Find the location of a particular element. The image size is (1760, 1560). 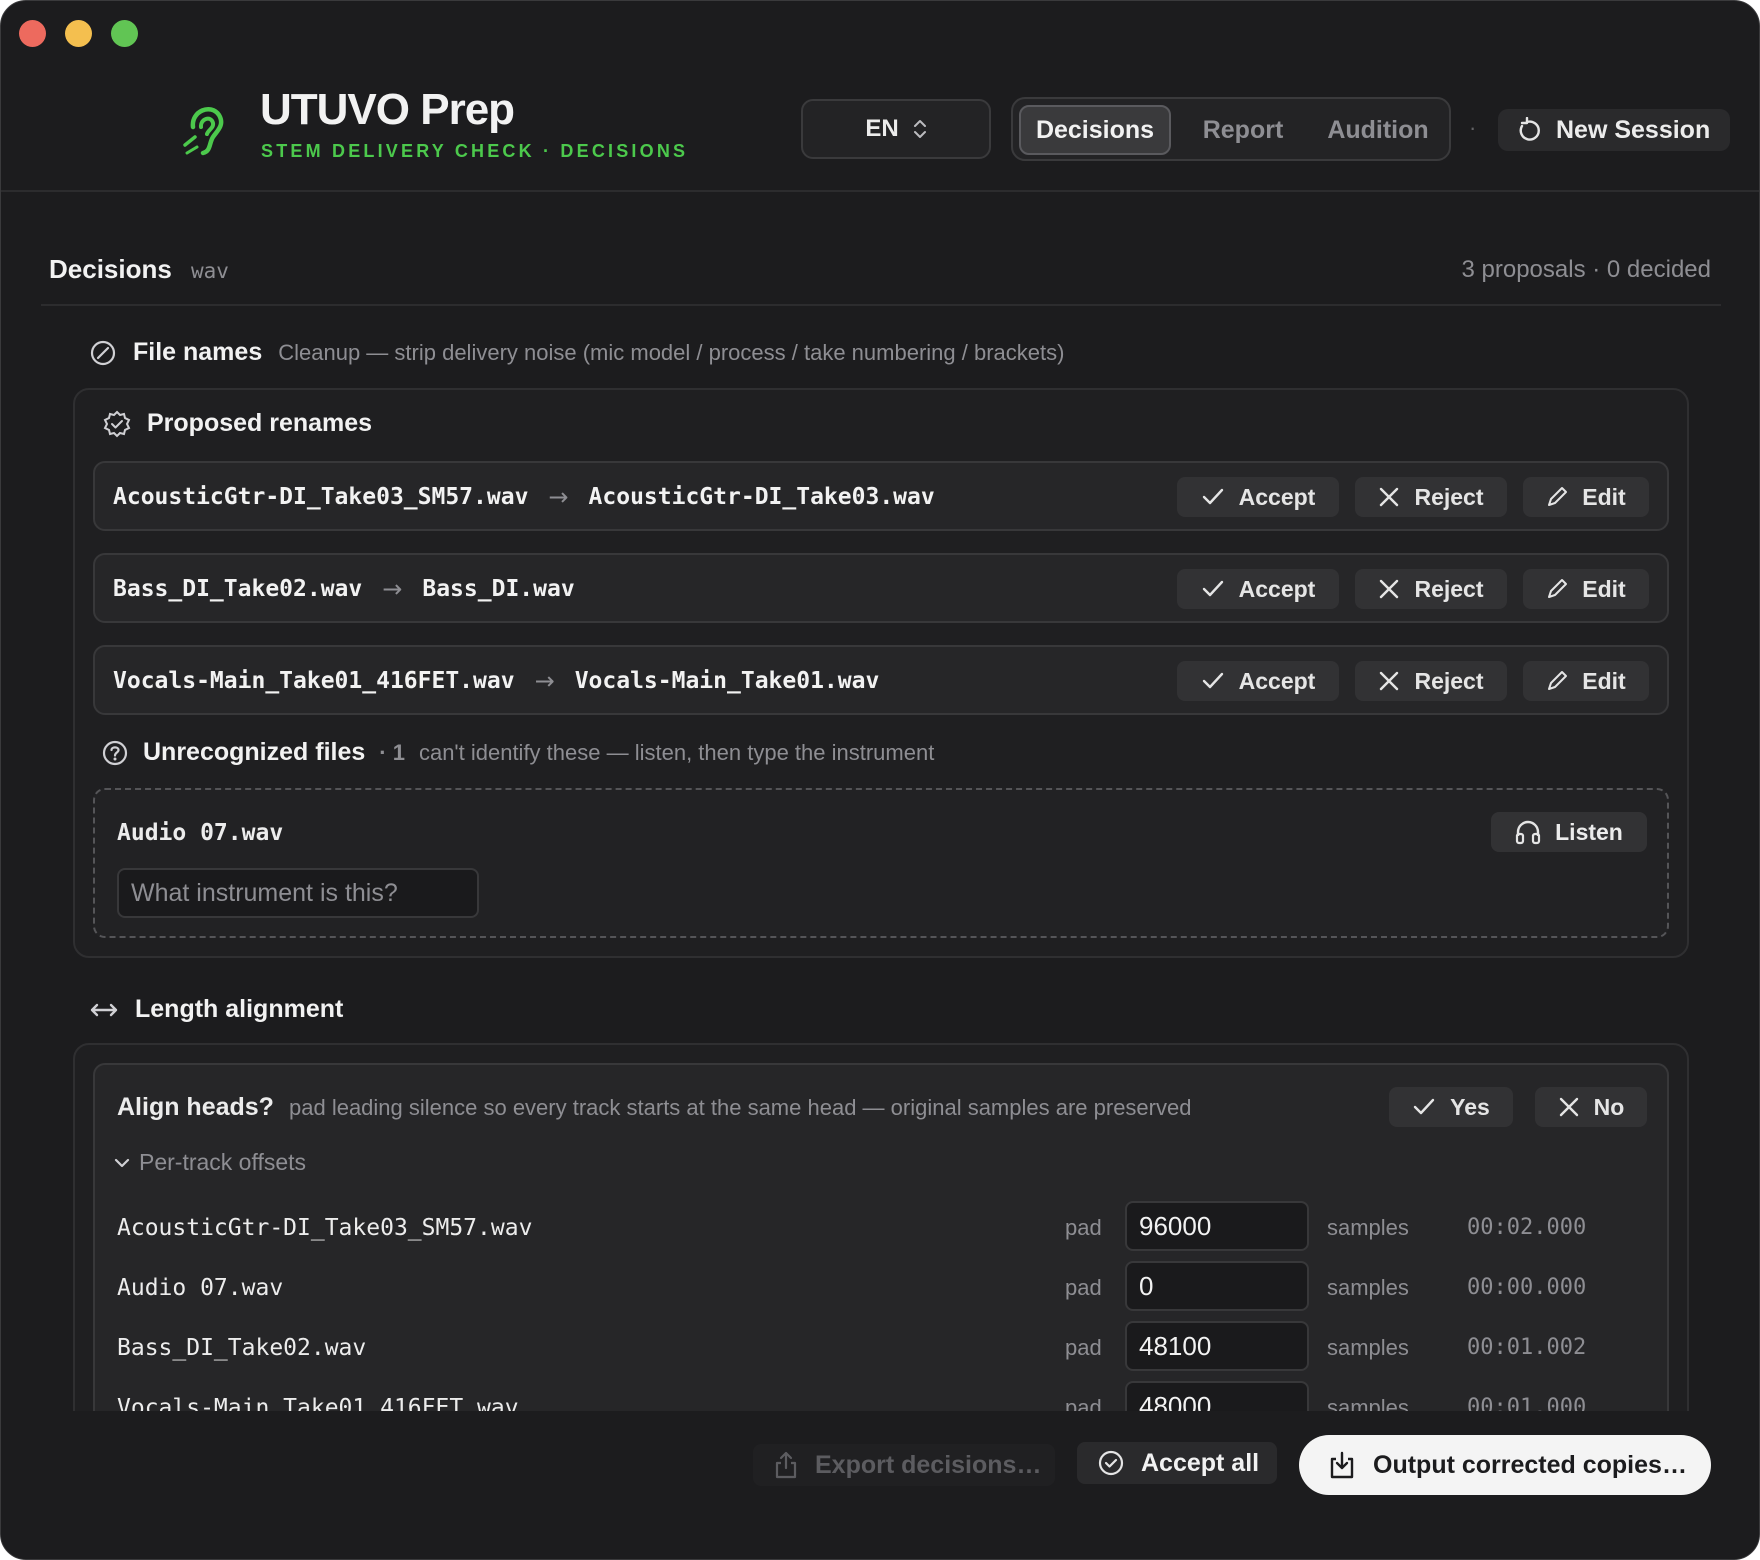

original-filename: AcousticGtr-DI_Take03_SM57.wav is located at coordinates (321, 497).